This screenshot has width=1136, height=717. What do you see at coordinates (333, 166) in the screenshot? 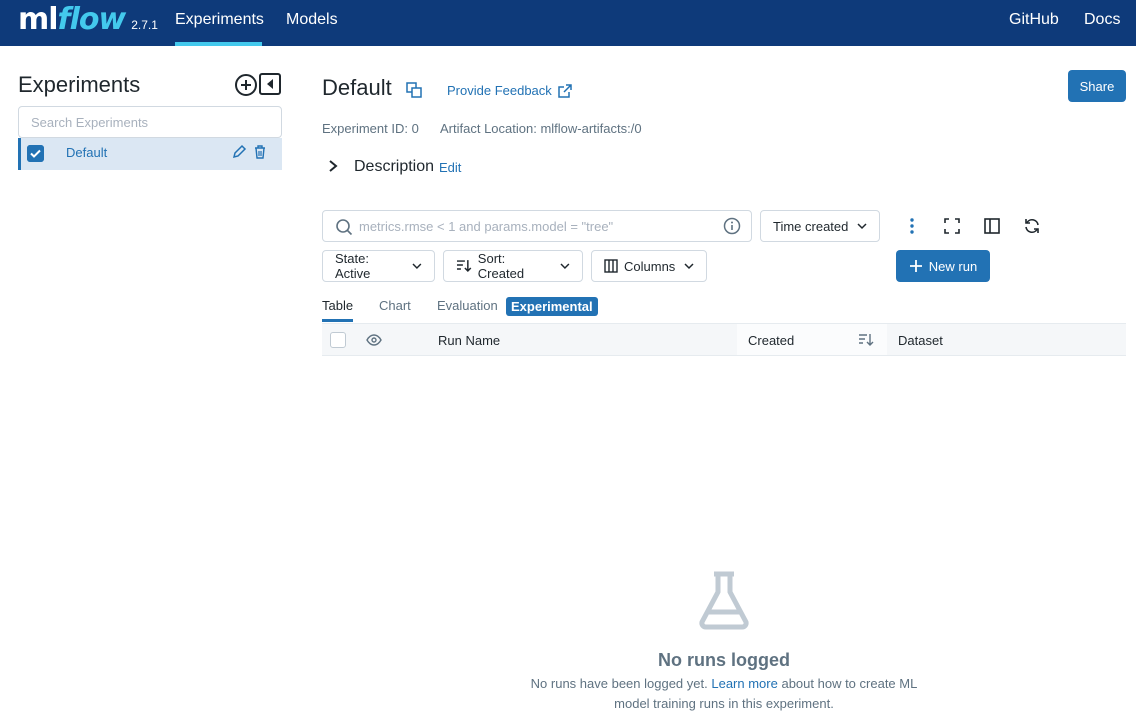
I see `chevron-right-icon` at bounding box center [333, 166].